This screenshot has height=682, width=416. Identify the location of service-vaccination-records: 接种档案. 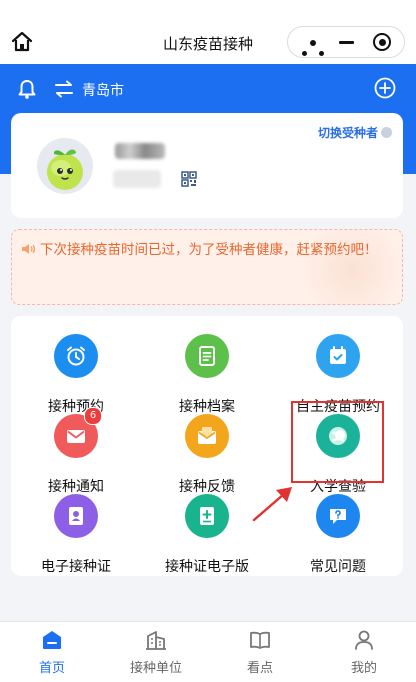
(207, 374).